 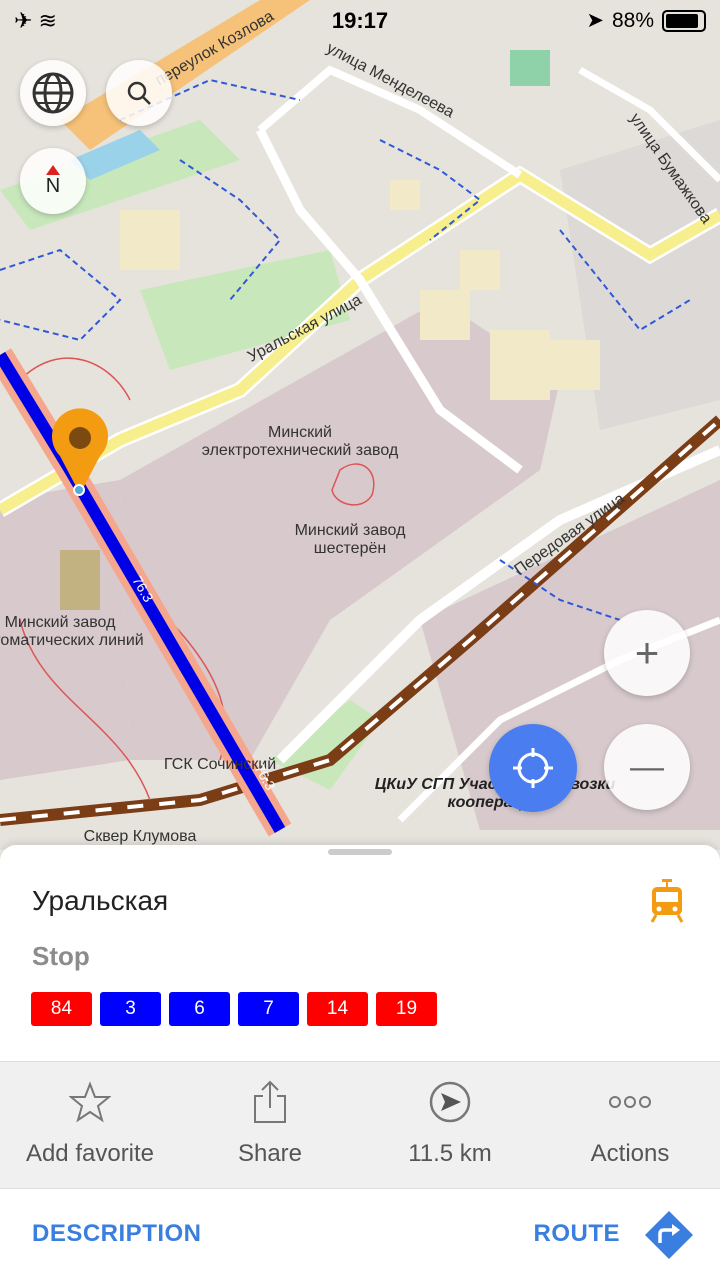 I want to click on route-diamond-icon, so click(x=669, y=1235).